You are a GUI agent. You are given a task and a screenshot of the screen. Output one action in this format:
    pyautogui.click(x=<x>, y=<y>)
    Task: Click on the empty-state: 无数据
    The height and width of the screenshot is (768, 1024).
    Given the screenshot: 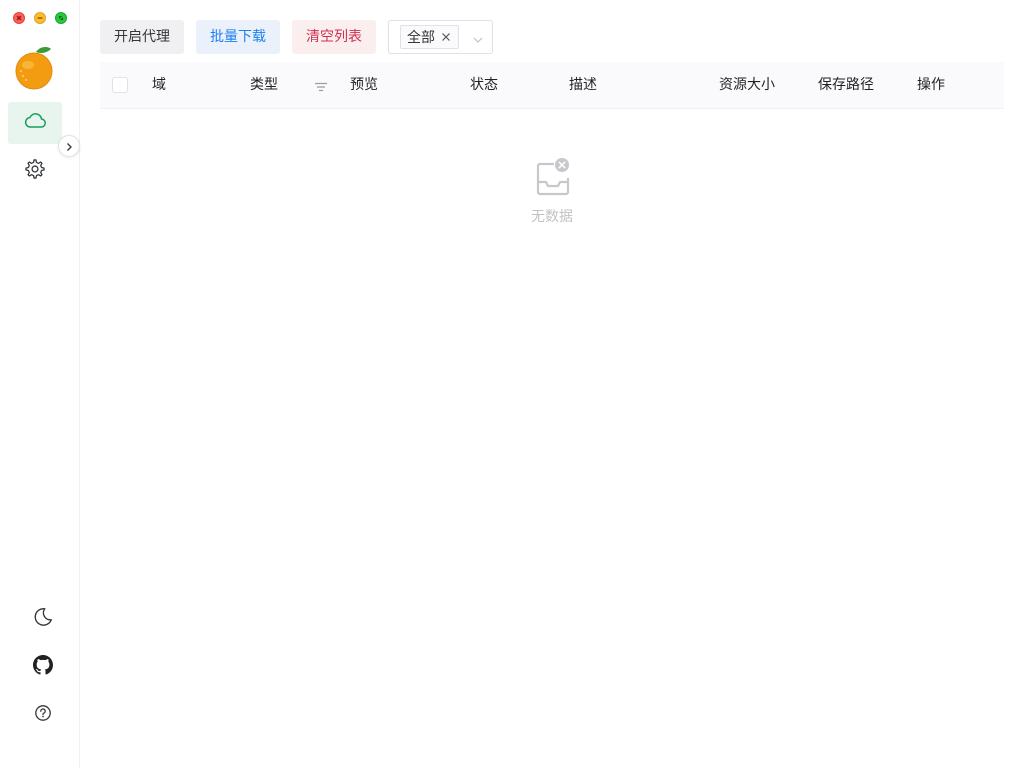 What is the action you would take?
    pyautogui.click(x=552, y=192)
    